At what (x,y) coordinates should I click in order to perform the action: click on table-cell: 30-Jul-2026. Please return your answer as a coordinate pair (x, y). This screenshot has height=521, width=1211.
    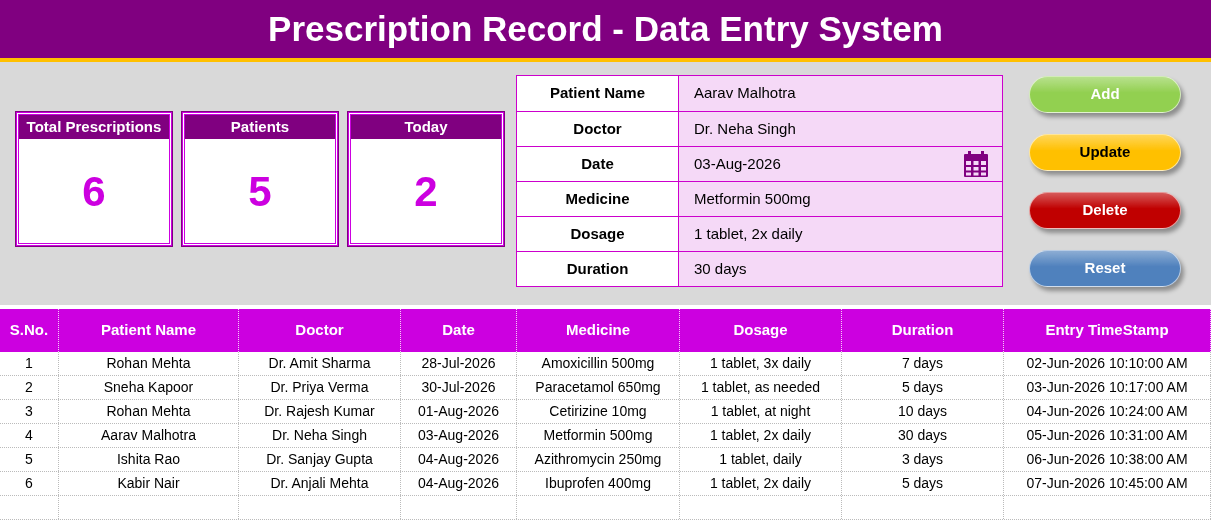
    Looking at the image, I should click on (459, 387).